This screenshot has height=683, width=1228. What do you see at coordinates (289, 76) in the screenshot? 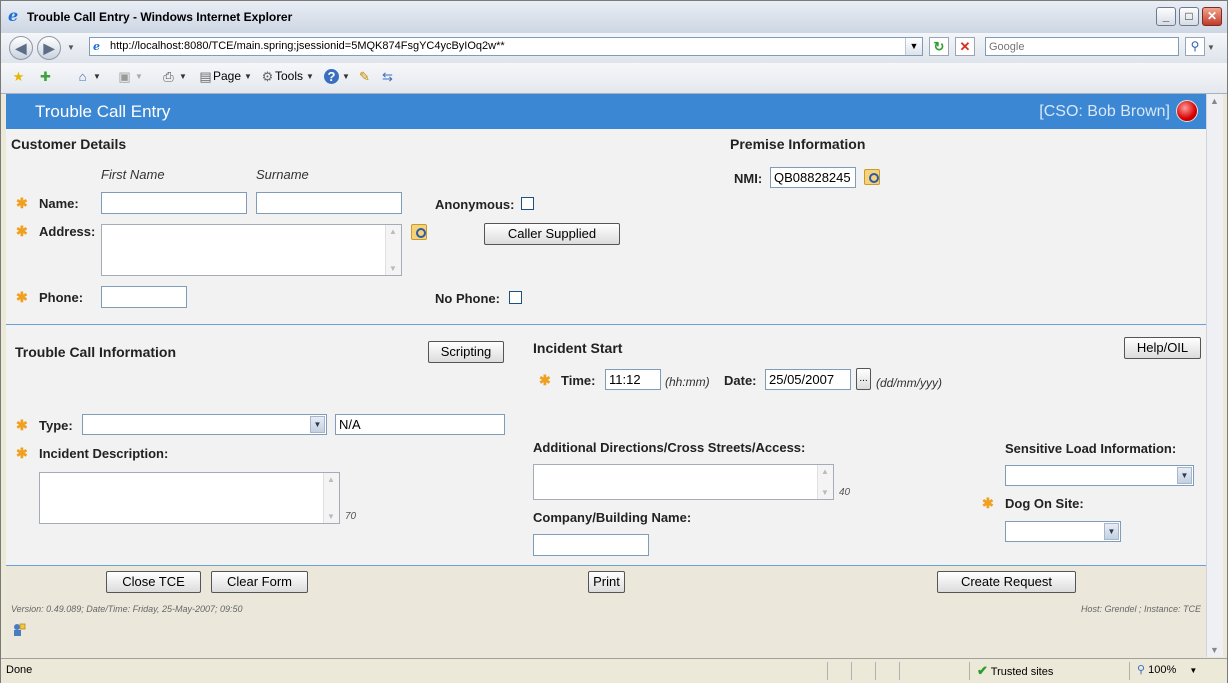
I see `tools-menu-label: Tools` at bounding box center [289, 76].